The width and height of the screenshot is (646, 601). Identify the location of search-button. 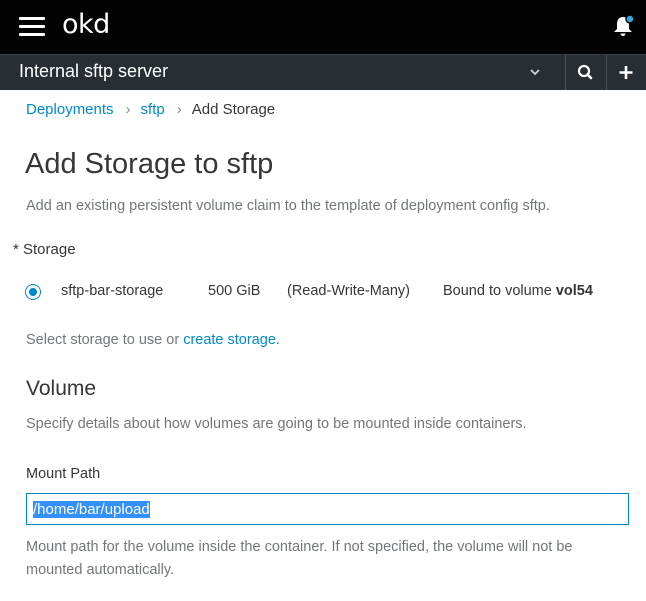
(585, 73).